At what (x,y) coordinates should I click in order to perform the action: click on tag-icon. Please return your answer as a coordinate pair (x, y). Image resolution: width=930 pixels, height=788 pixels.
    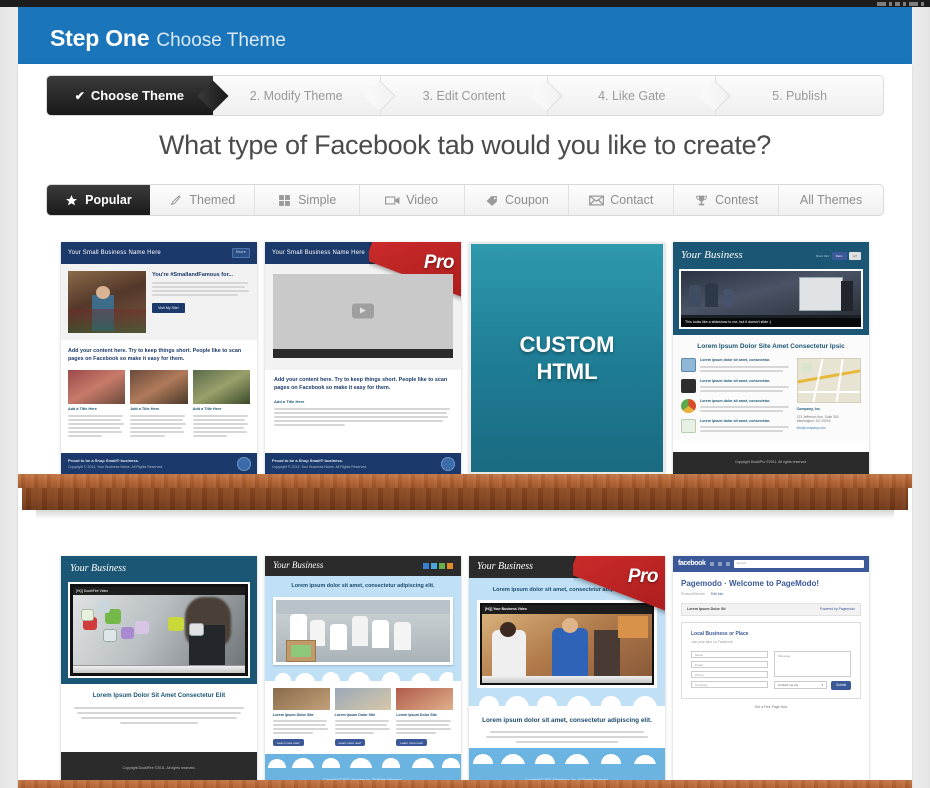
    Looking at the image, I should click on (491, 200).